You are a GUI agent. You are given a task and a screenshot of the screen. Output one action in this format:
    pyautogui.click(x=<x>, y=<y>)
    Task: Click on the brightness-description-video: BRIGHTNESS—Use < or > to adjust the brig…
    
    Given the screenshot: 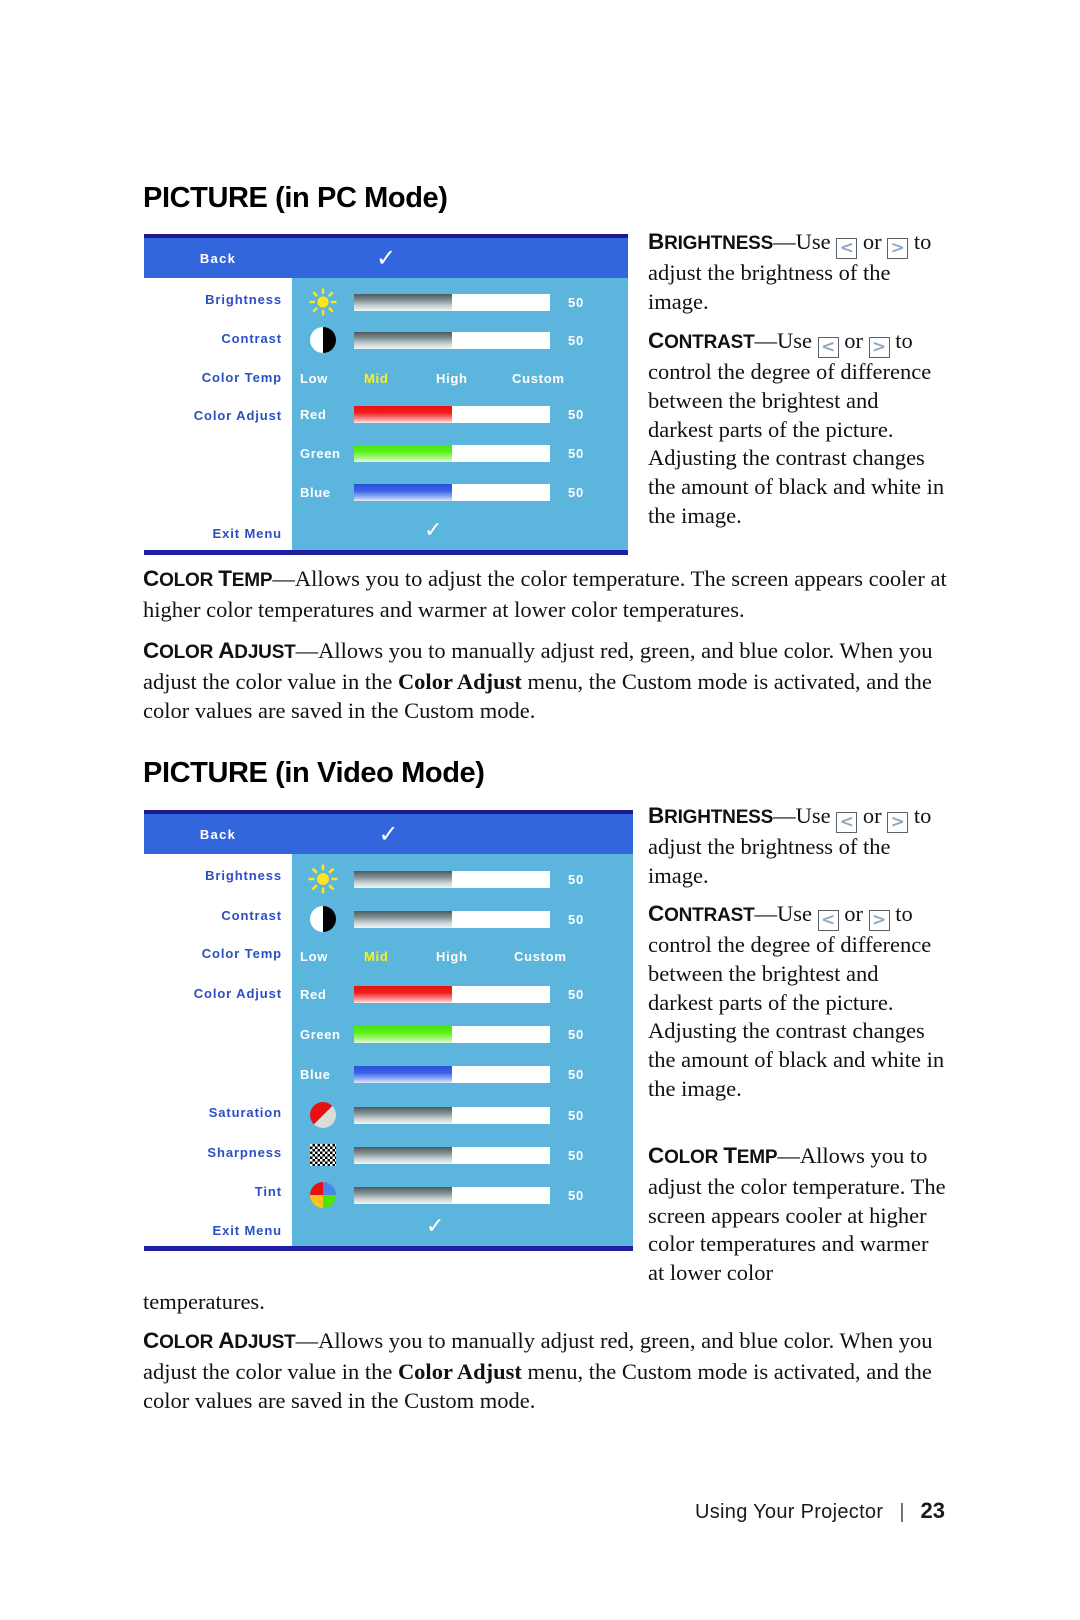 What is the action you would take?
    pyautogui.click(x=790, y=845)
    